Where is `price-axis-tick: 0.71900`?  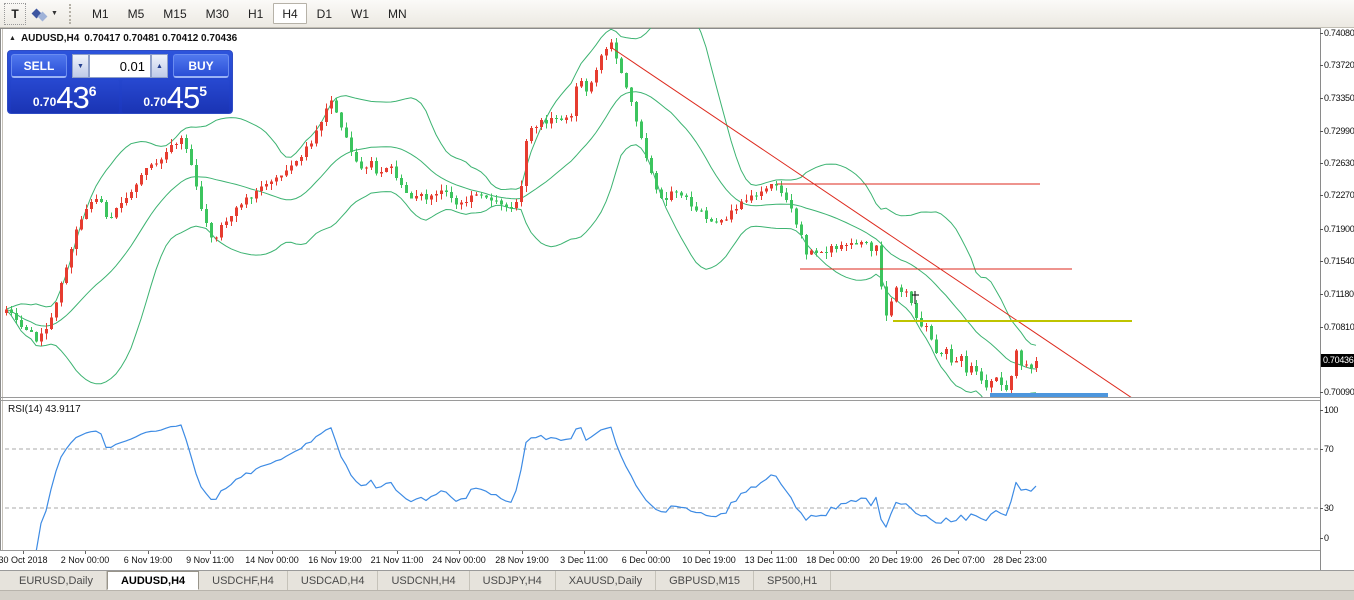 price-axis-tick: 0.71900 is located at coordinates (1336, 228).